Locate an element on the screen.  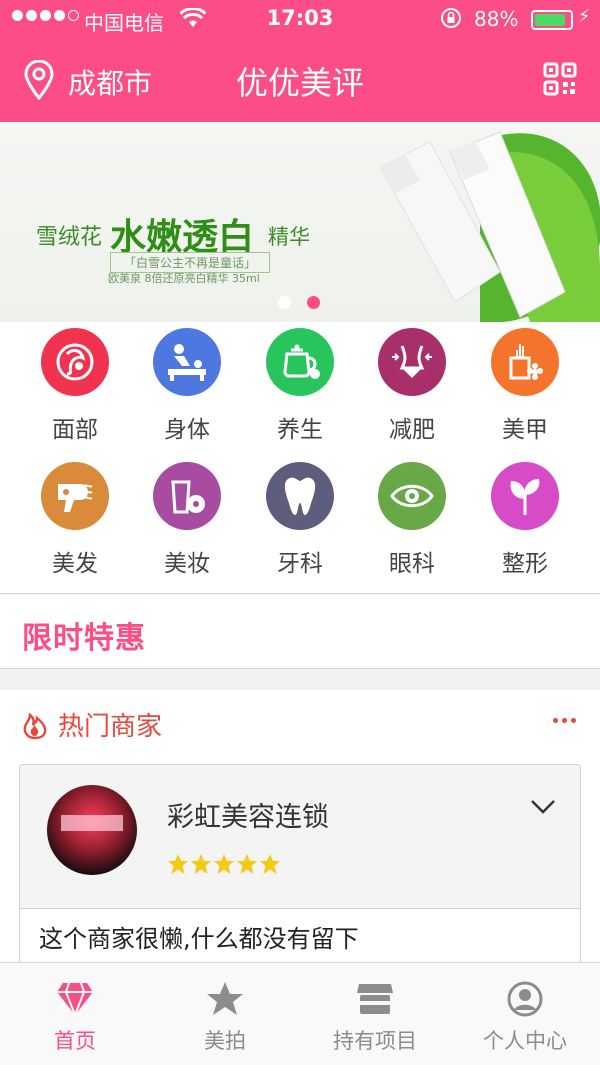
category-face: 面部 is located at coordinates (75, 382).